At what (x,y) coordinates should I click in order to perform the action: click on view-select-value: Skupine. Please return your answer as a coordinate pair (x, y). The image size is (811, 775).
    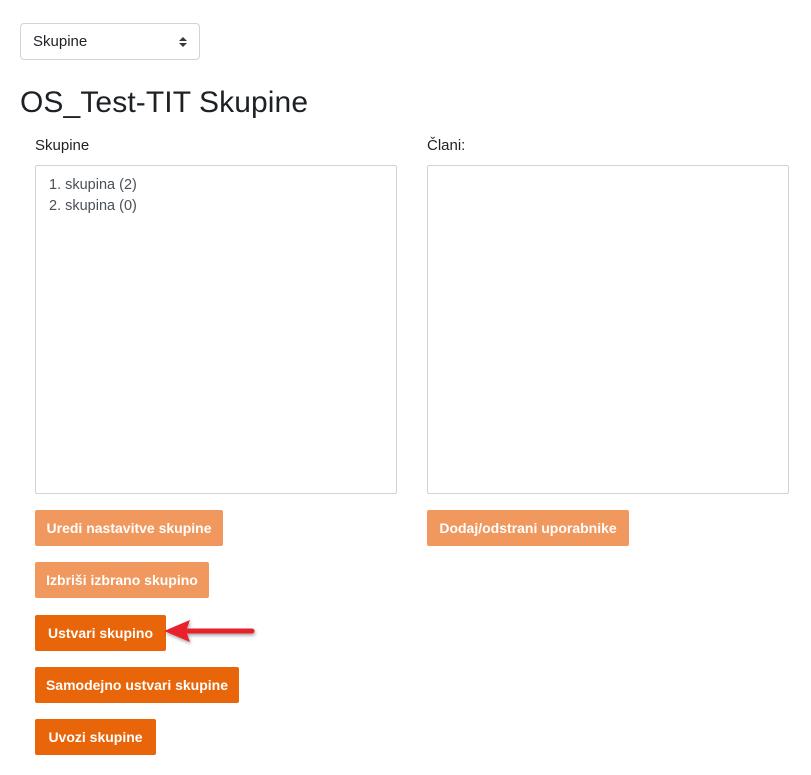
    Looking at the image, I should click on (60, 41).